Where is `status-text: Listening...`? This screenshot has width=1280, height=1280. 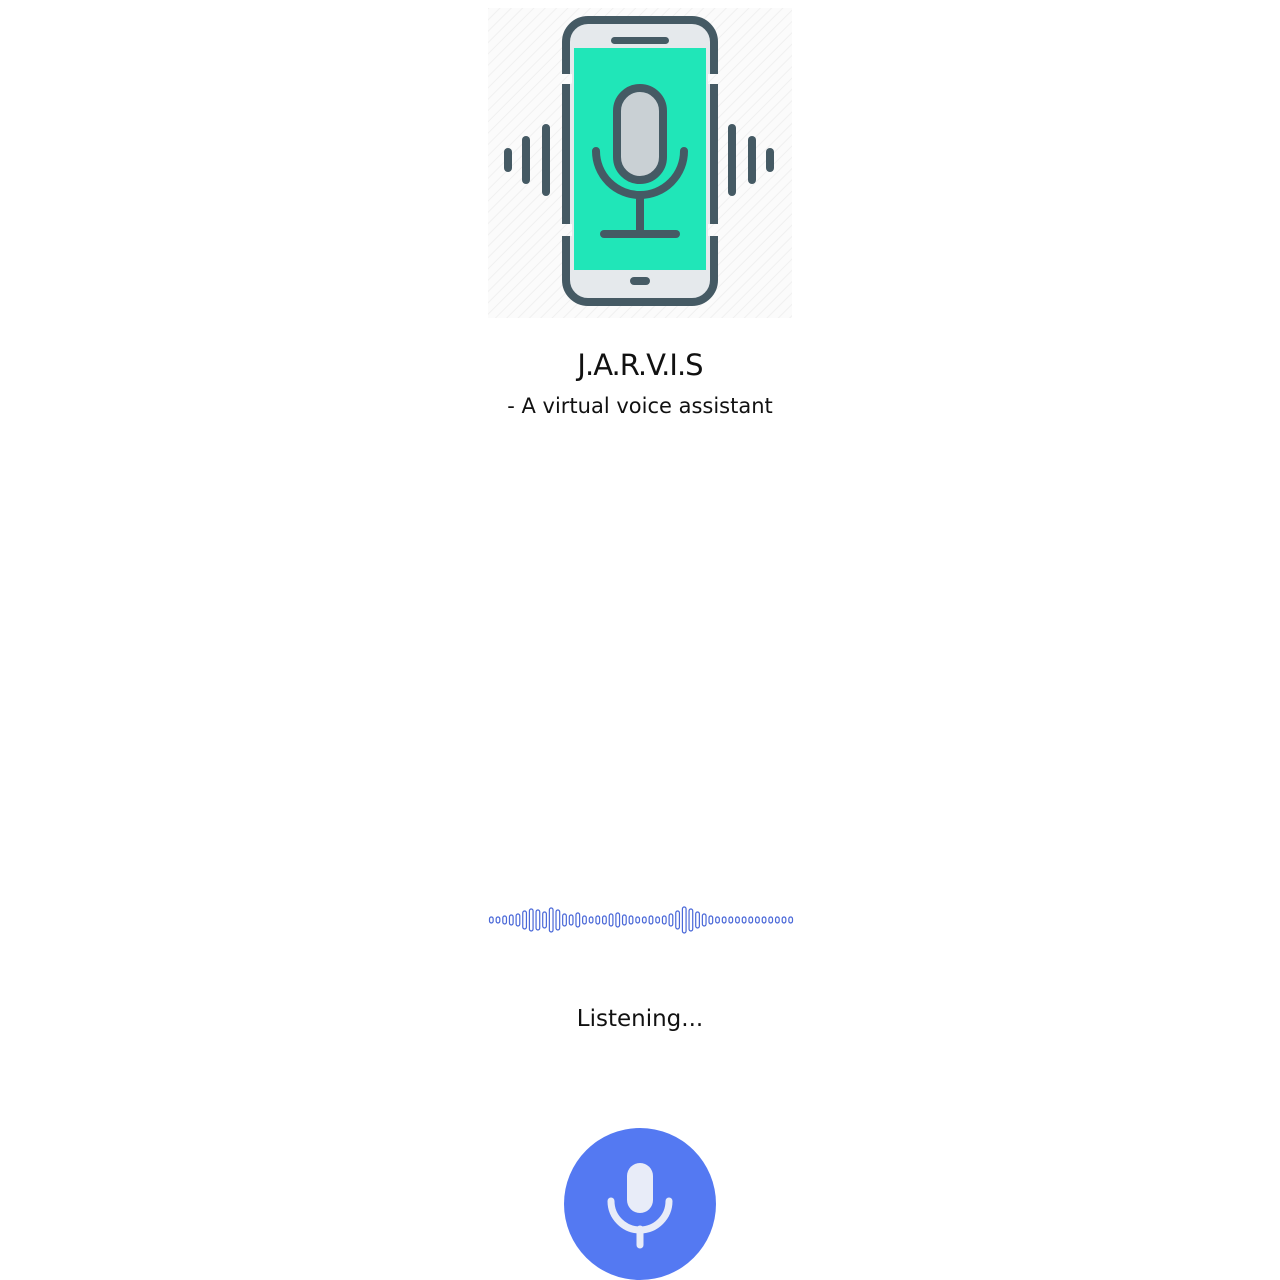
status-text: Listening... is located at coordinates (640, 1019).